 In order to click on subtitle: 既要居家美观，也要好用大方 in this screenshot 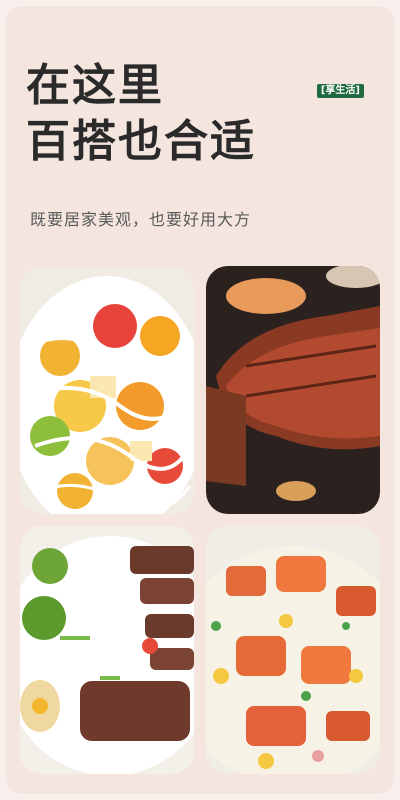, I will do `click(141, 219)`.